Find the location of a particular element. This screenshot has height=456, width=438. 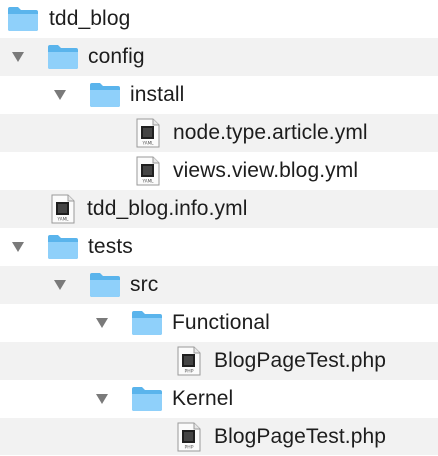

tree-item-label: install is located at coordinates (157, 94).